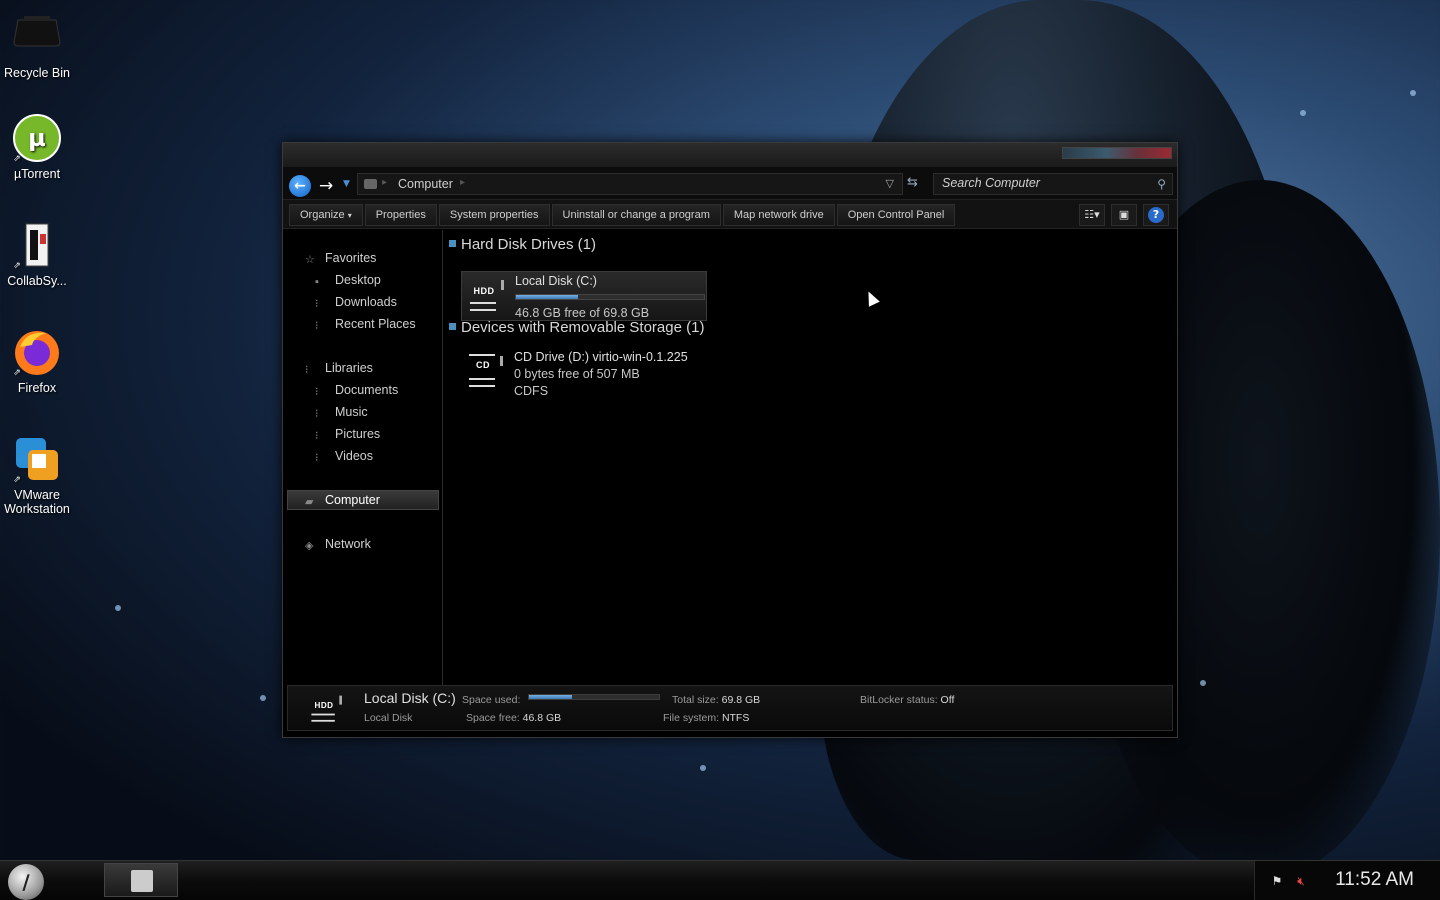 Image resolution: width=1440 pixels, height=900 pixels. Describe the element at coordinates (501, 361) in the screenshot. I see `cd-icon-bar` at that location.